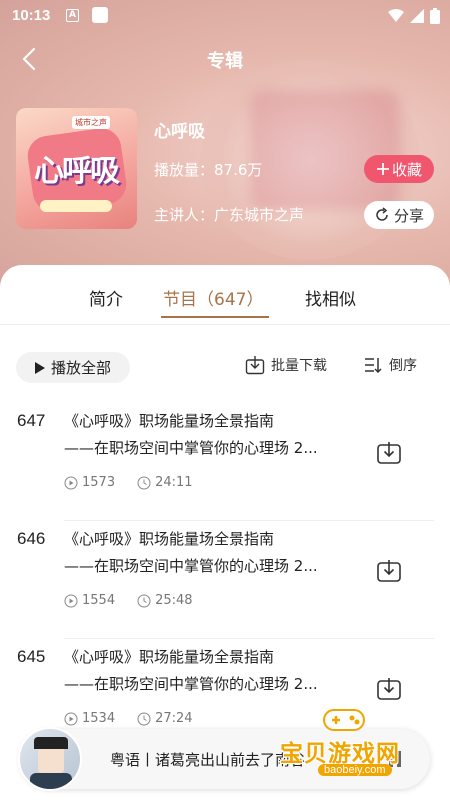 The width and height of the screenshot is (450, 800). Describe the element at coordinates (174, 600) in the screenshot. I see `duration-value: 25:48` at that location.